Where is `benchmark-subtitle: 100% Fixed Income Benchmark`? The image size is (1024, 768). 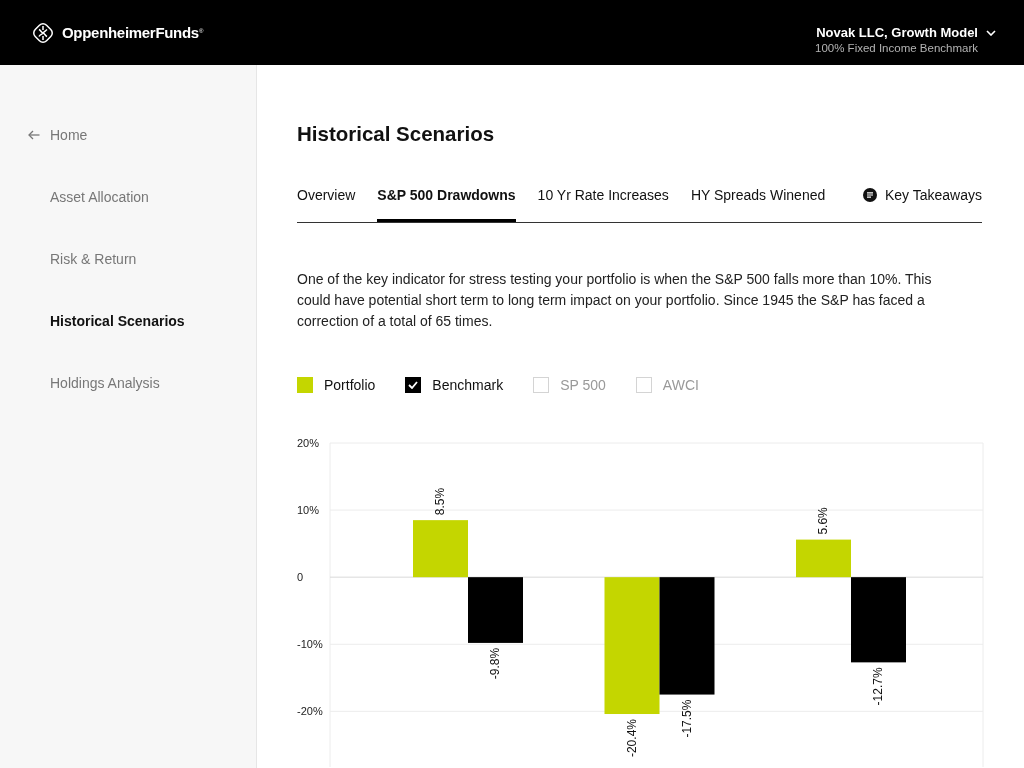
benchmark-subtitle: 100% Fixed Income Benchmark is located at coordinates (896, 47).